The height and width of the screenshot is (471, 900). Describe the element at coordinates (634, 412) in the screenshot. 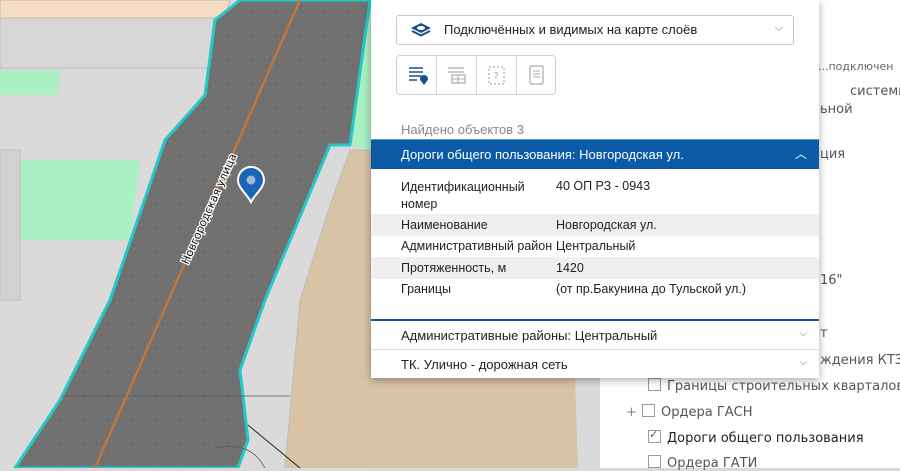

I see `expand-plus-icon: +` at that location.